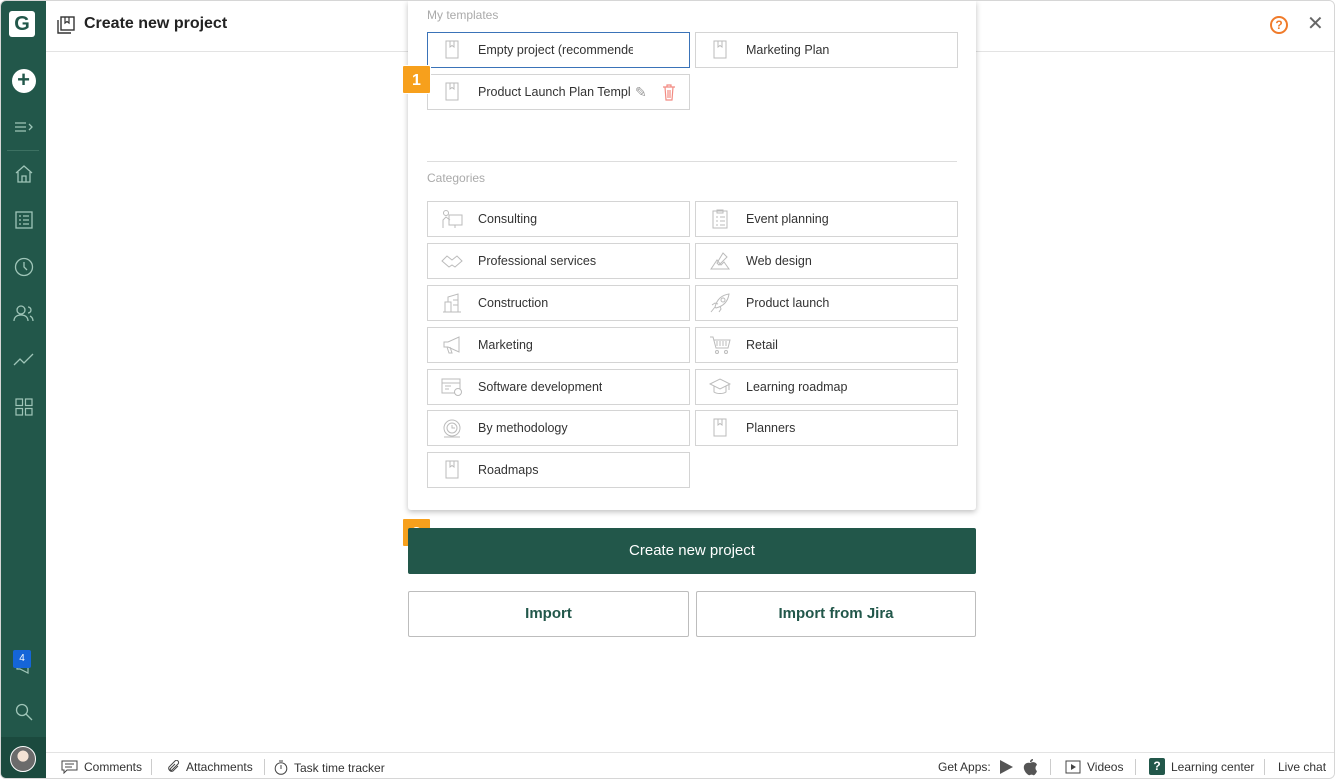  I want to click on home-icon, so click(23, 174).